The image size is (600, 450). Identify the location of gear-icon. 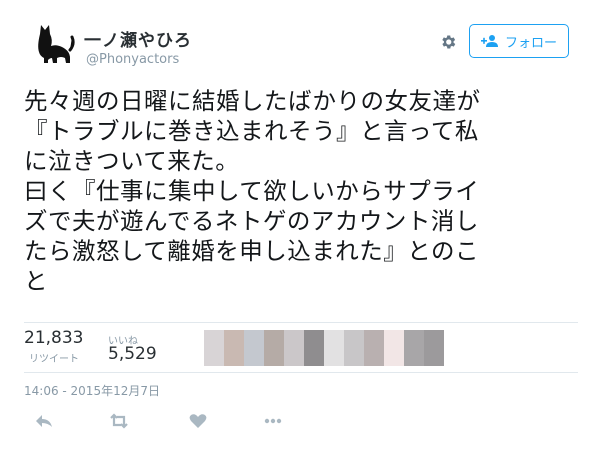
(448, 42).